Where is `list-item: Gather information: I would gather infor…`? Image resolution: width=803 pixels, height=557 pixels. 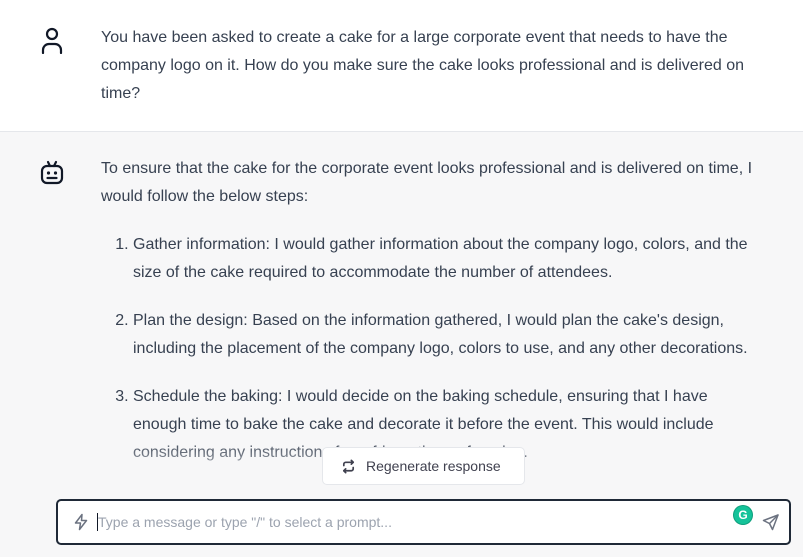 list-item: Gather information: I would gather infor… is located at coordinates (447, 259).